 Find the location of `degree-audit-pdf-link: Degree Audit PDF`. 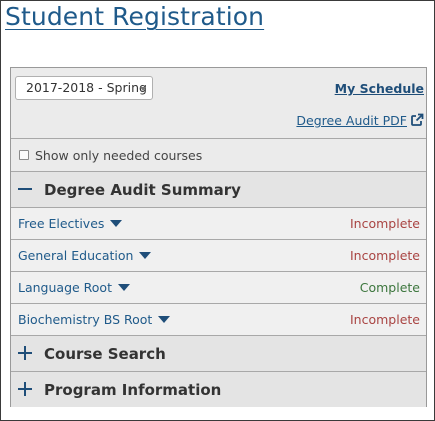

degree-audit-pdf-link: Degree Audit PDF is located at coordinates (360, 120).